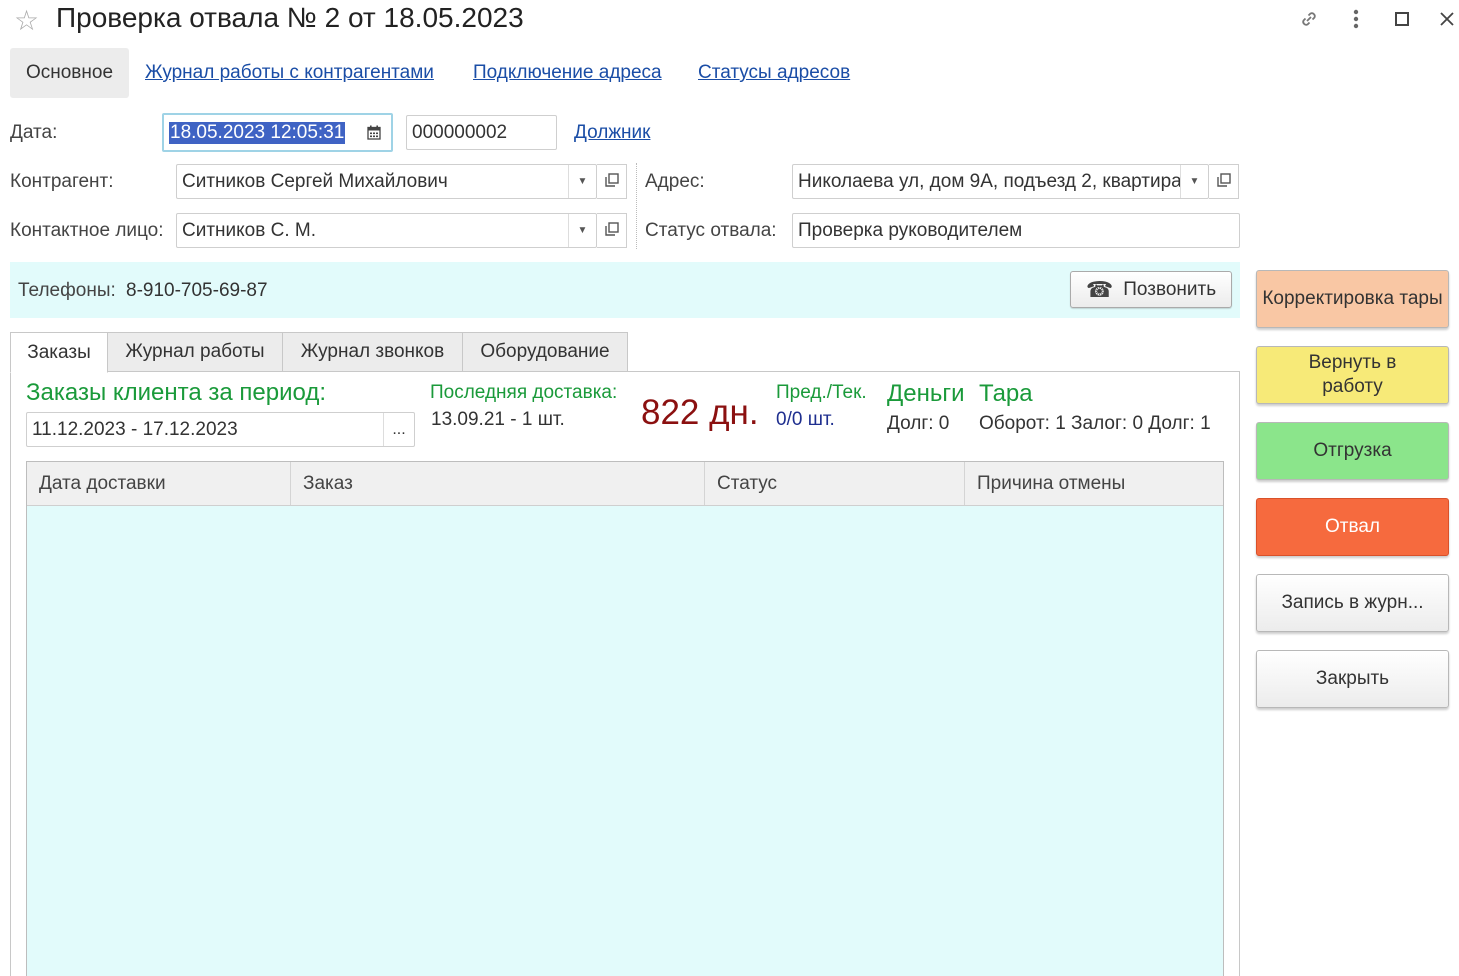 The width and height of the screenshot is (1459, 976). What do you see at coordinates (159, 483) in the screenshot?
I see `column-header-delivery-date: Дата доставки` at bounding box center [159, 483].